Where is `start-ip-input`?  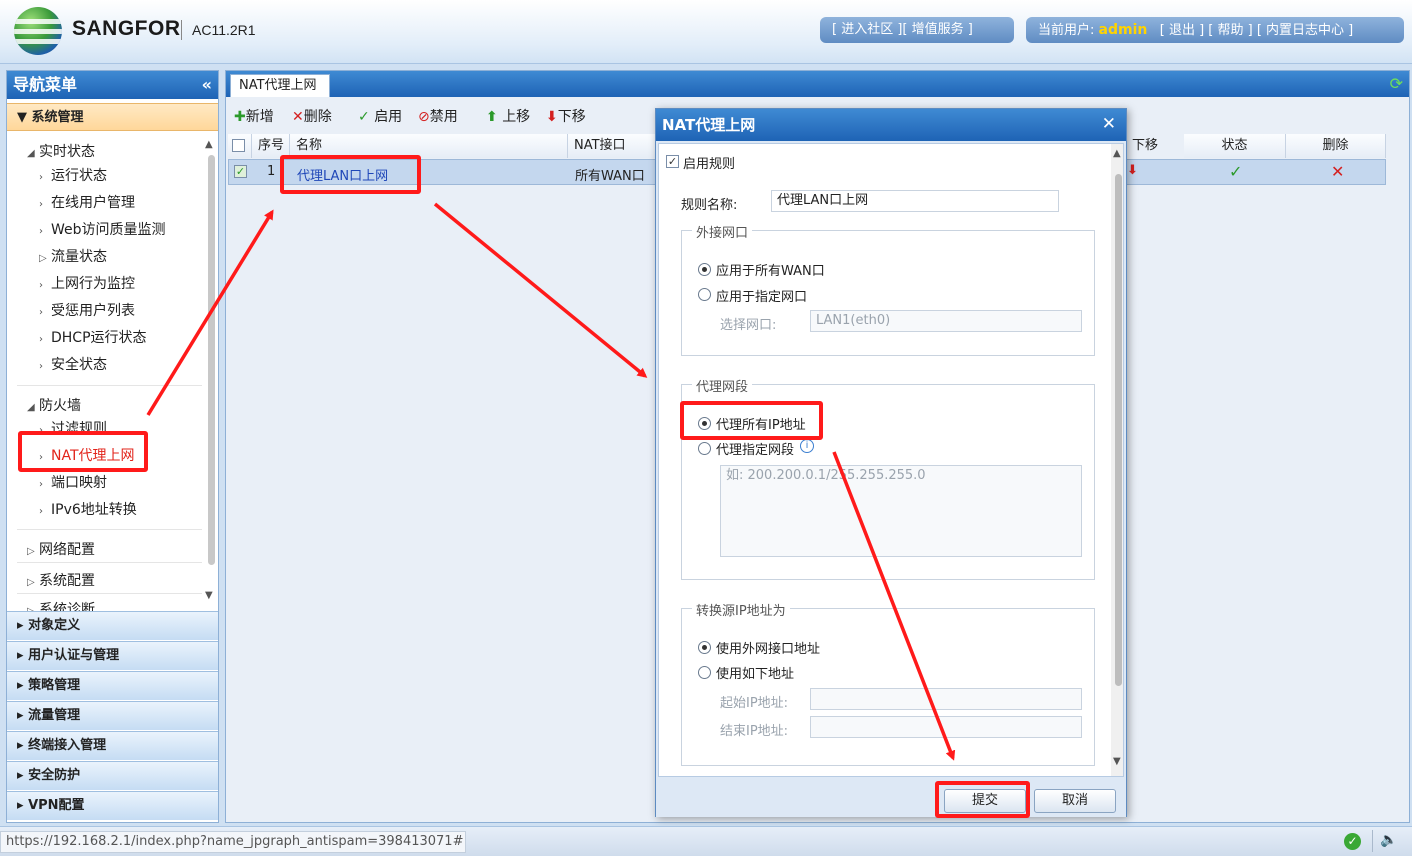 start-ip-input is located at coordinates (946, 699).